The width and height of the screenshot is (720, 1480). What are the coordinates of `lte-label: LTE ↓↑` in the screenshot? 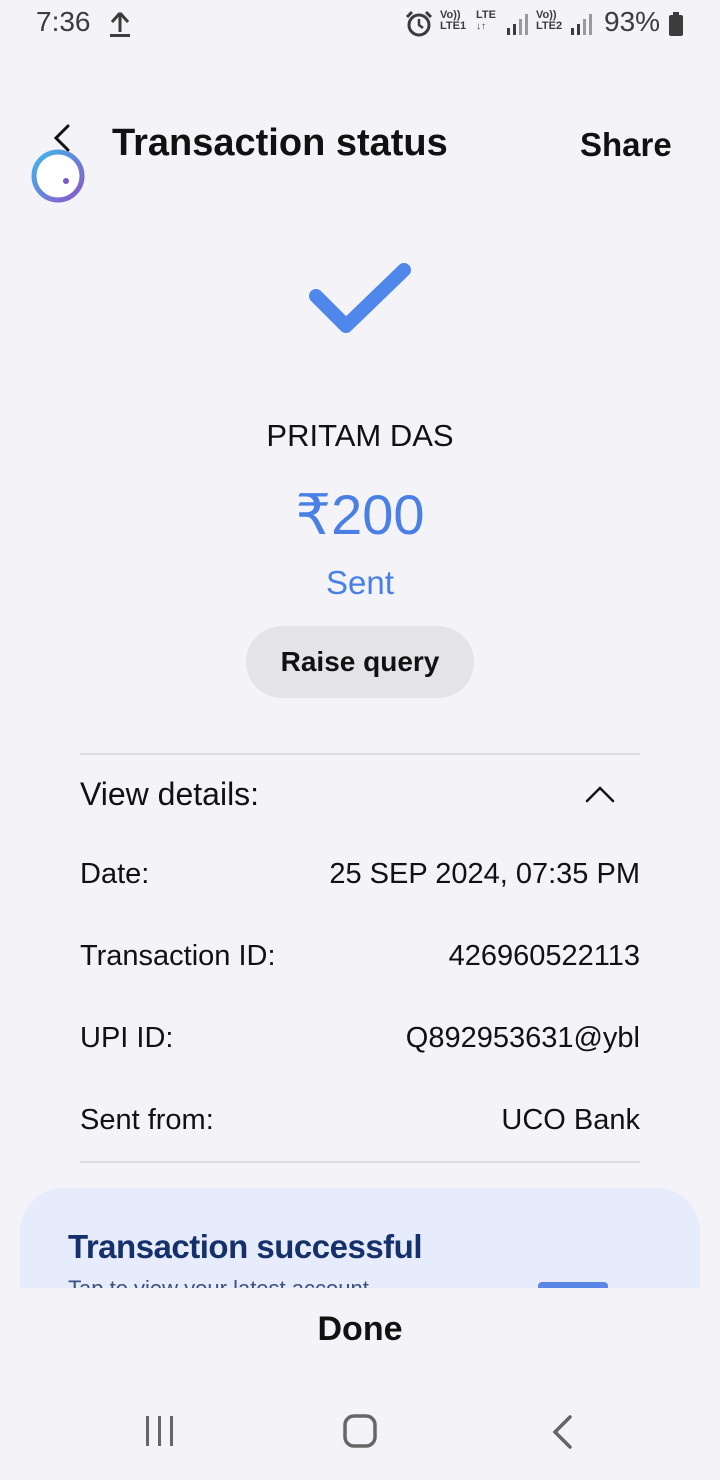 It's located at (486, 21).